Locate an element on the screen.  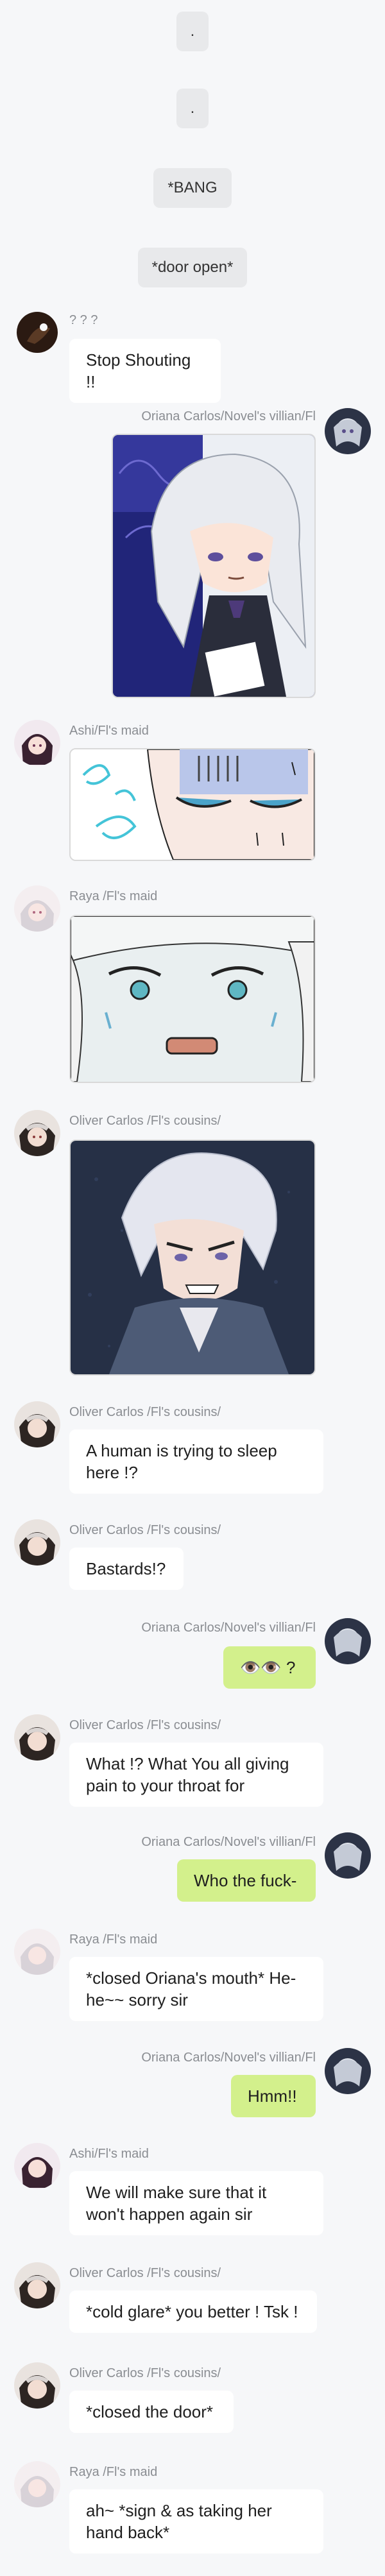
narration-bubble: *door open* is located at coordinates (193, 267).